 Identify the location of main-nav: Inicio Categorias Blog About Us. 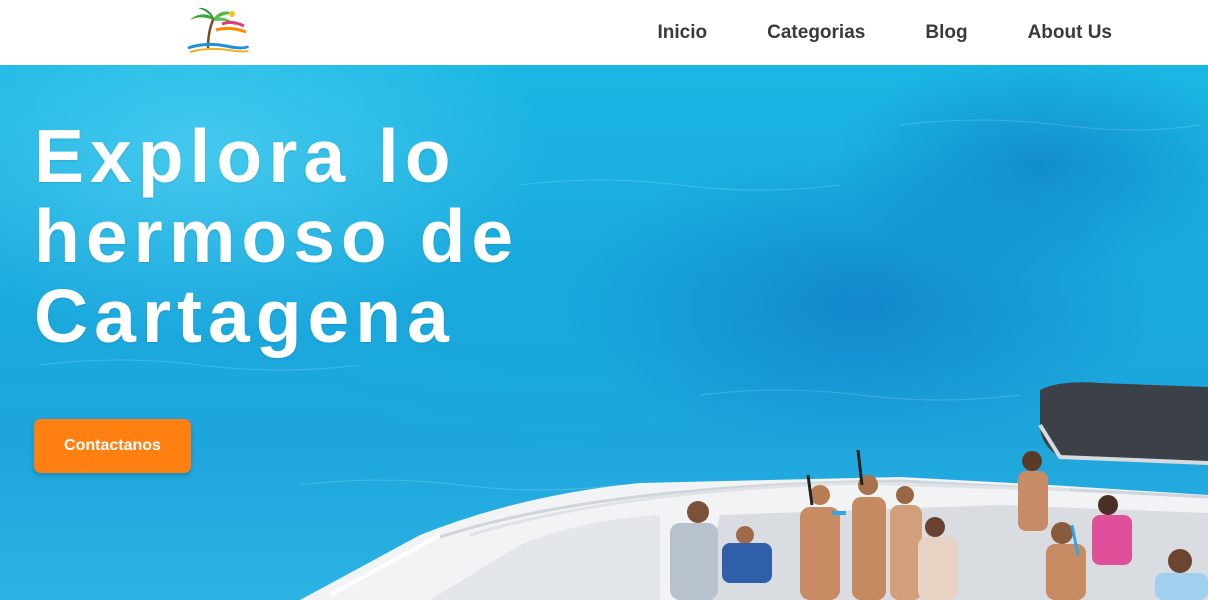
(885, 32).